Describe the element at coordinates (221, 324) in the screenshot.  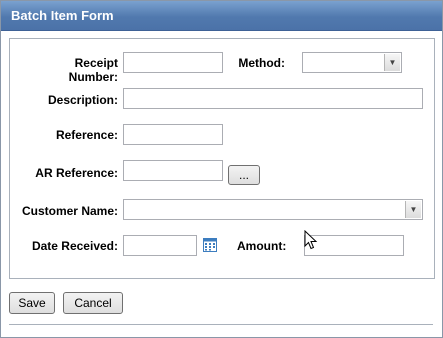
I see `footer-divider` at that location.